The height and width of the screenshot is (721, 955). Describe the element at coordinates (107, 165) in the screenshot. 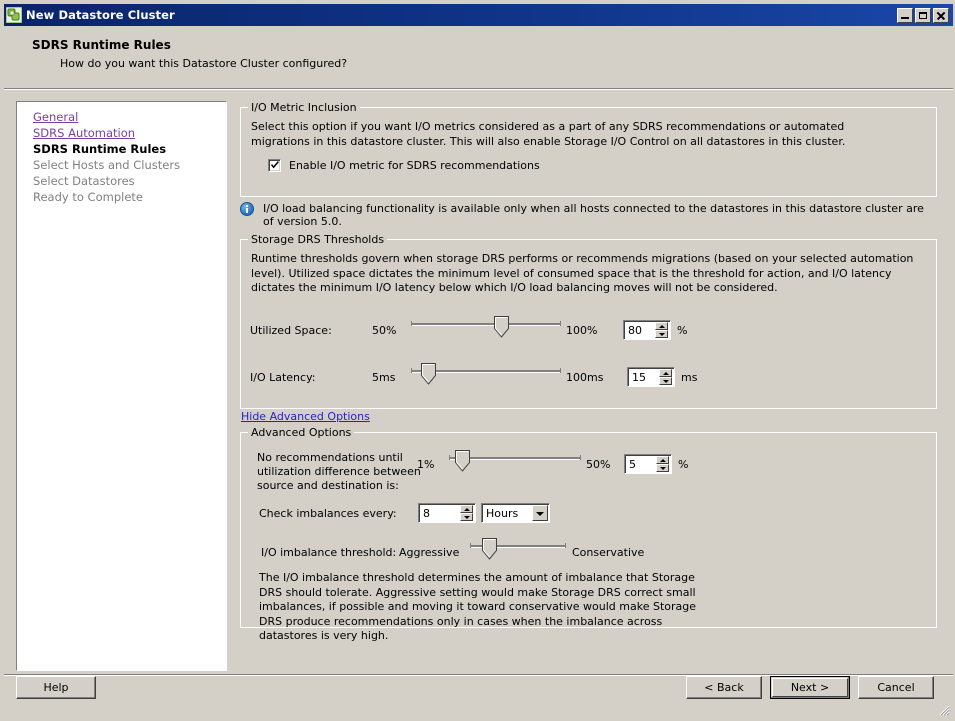

I see `sidebar-item-select-hosts-and-clusters: Select Hosts and Clusters` at that location.